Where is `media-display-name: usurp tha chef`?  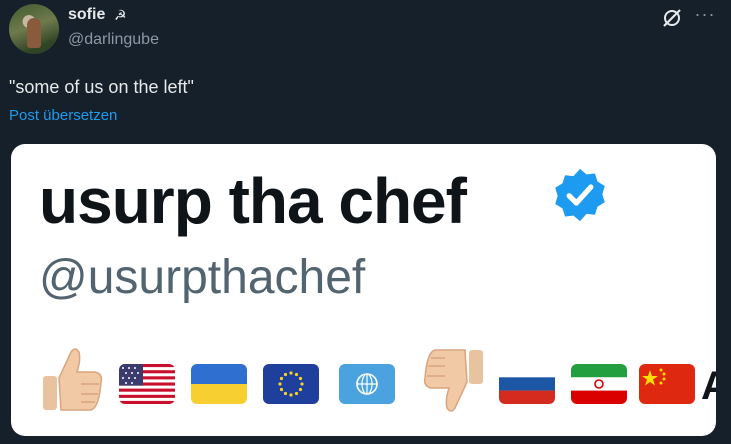
media-display-name: usurp tha chef is located at coordinates (253, 201).